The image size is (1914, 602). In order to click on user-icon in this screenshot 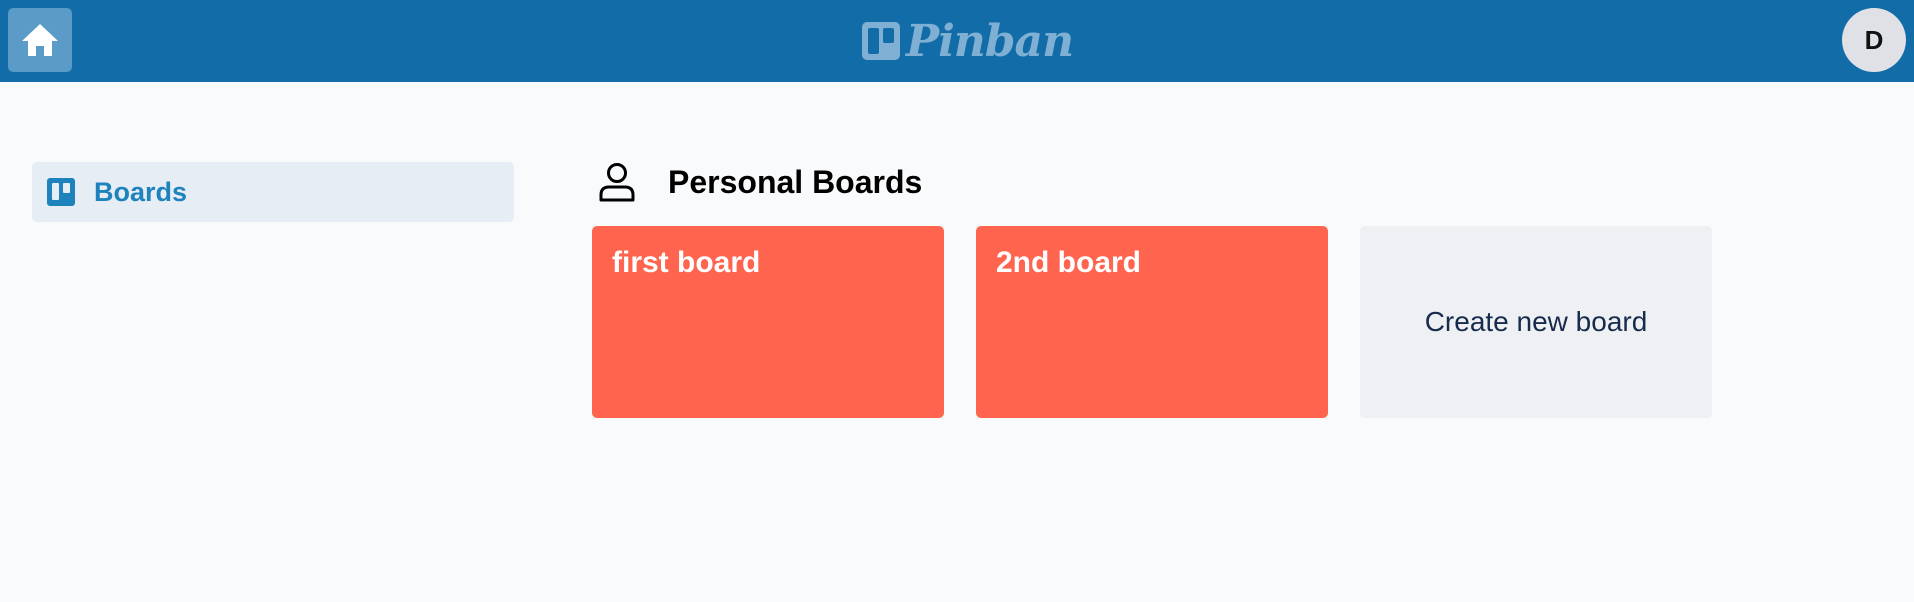, I will do `click(617, 182)`.